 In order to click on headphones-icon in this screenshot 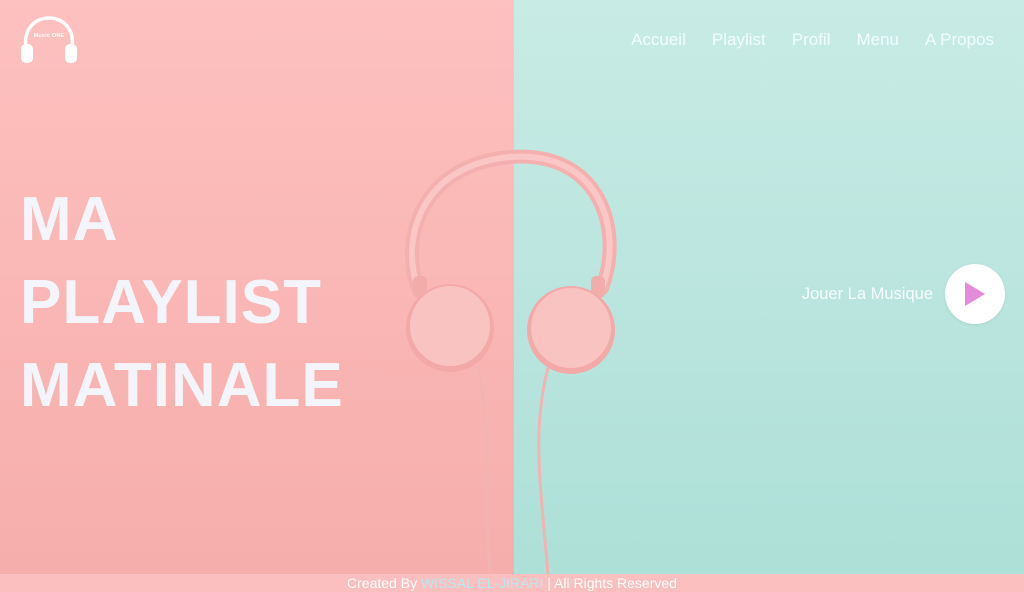, I will do `click(49, 39)`.